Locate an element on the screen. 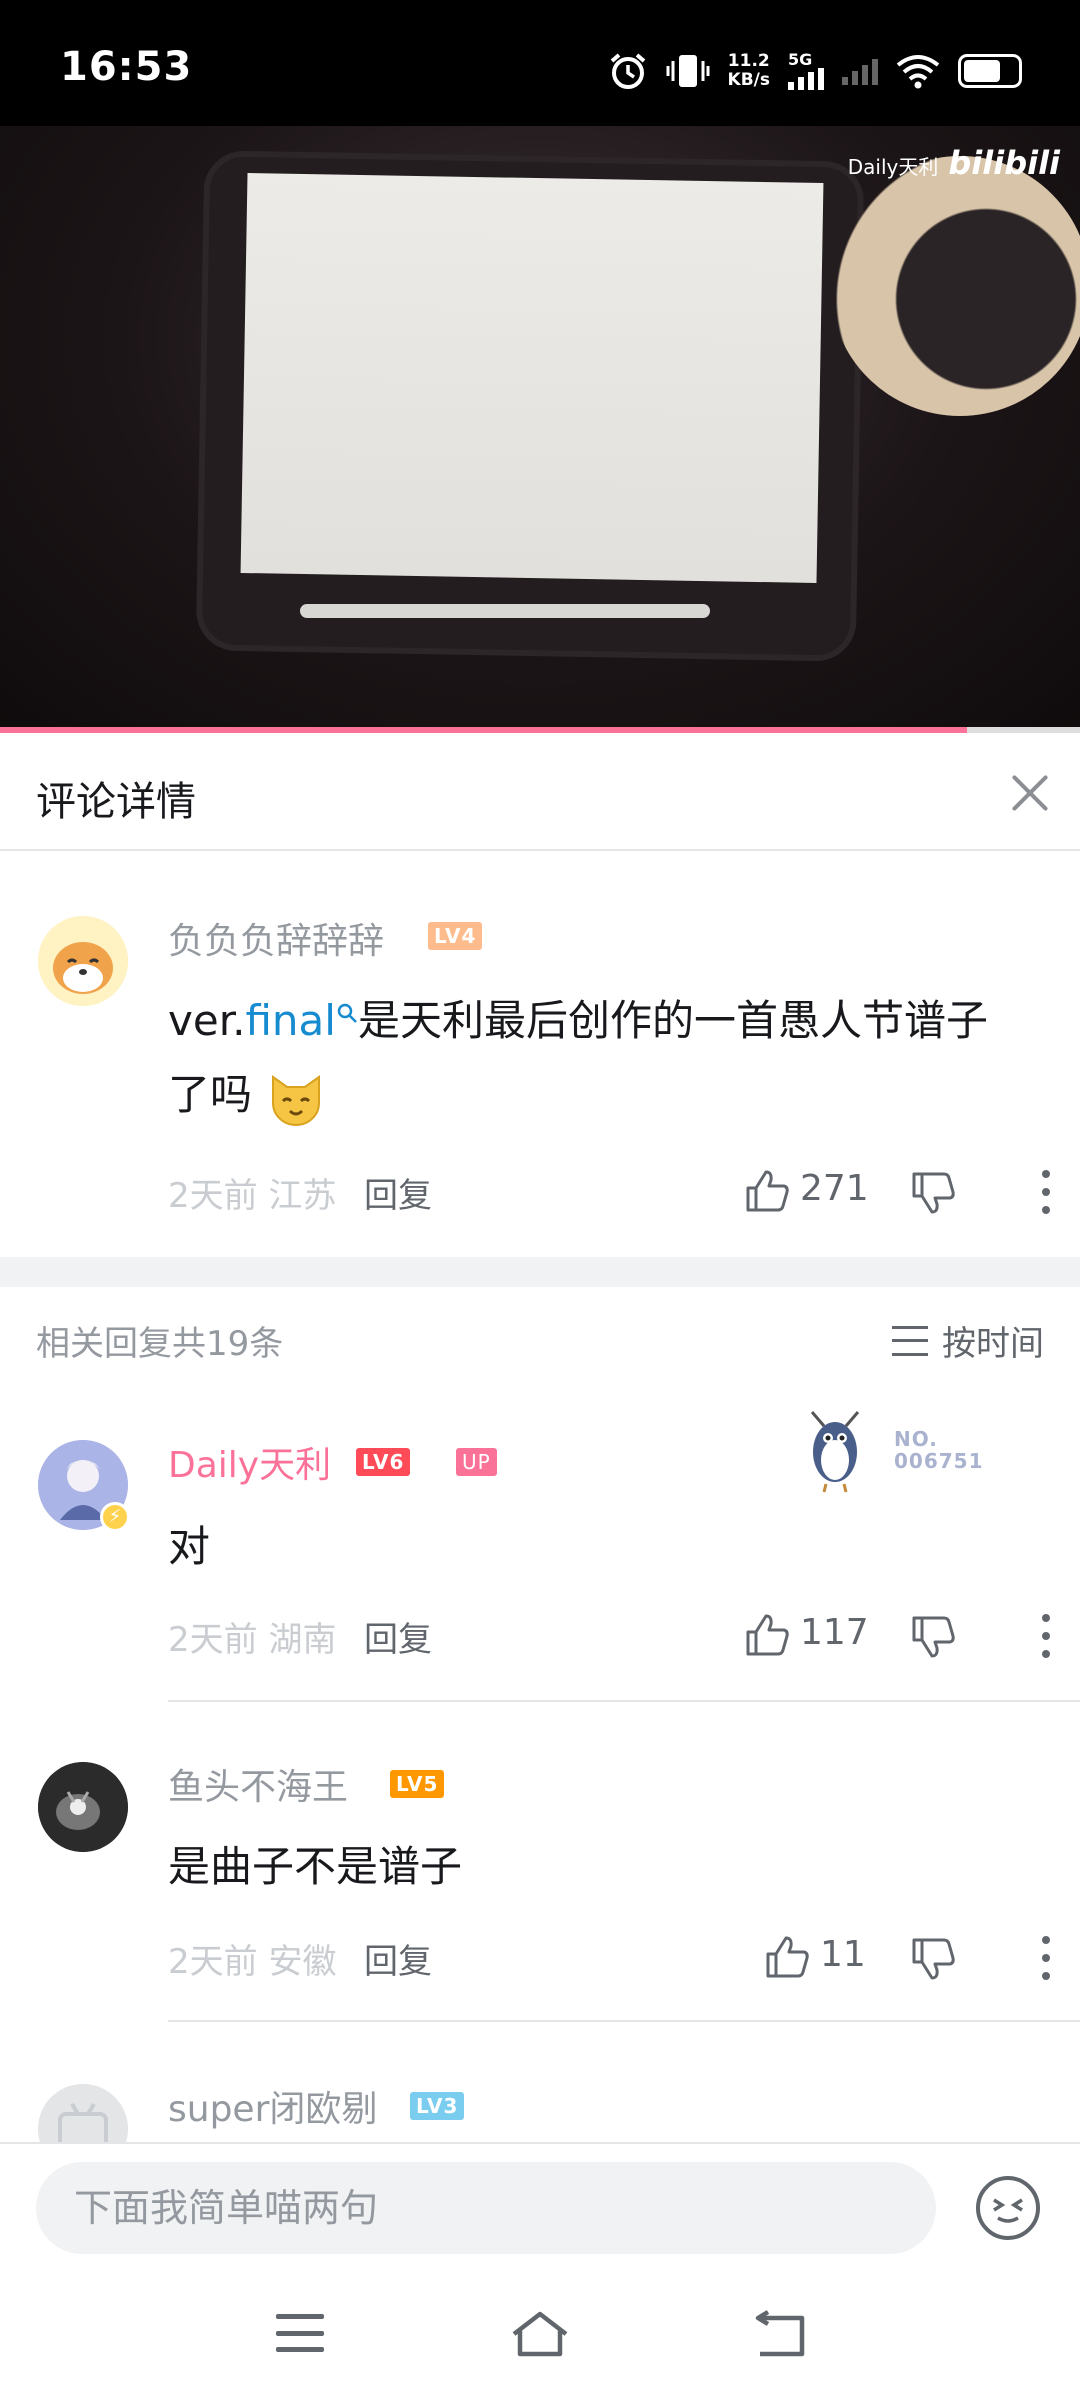  sort-button: 按时间 is located at coordinates (968, 1340).